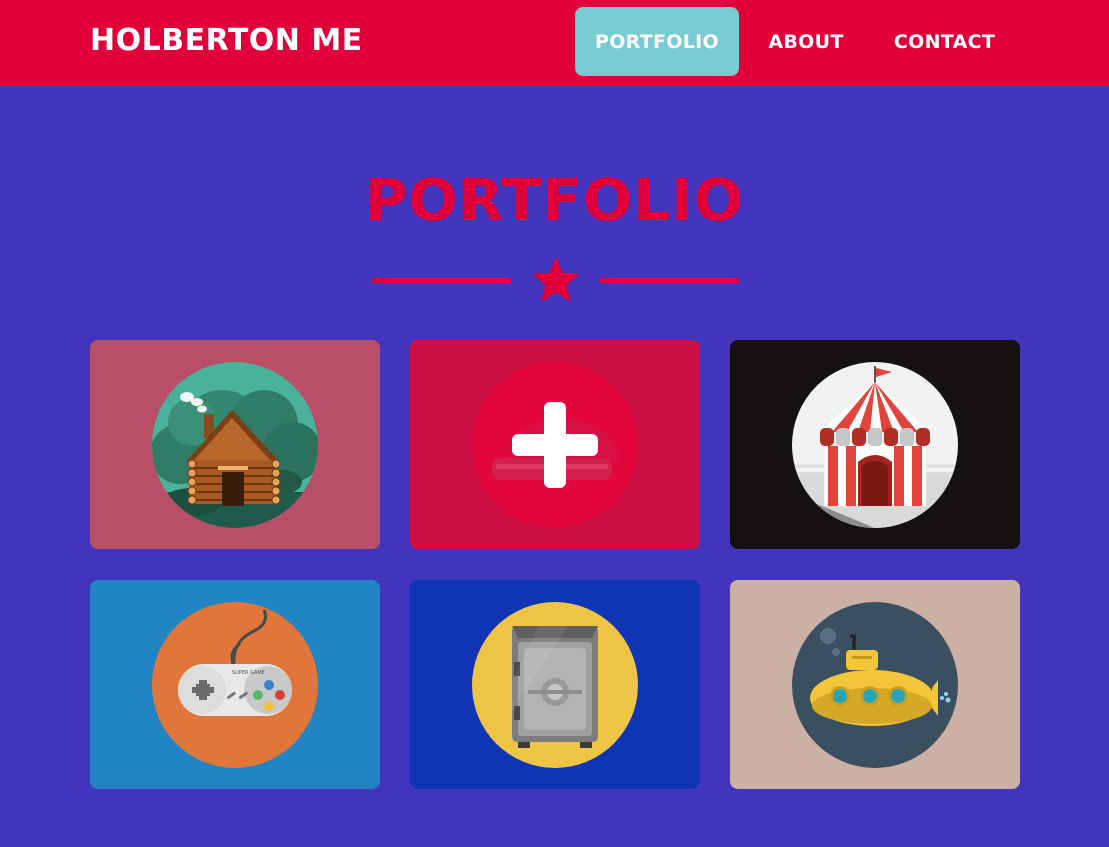  I want to click on navbar: HOLBERTON ME PORTFOLIO ABOUT CONTACT, so click(554, 43).